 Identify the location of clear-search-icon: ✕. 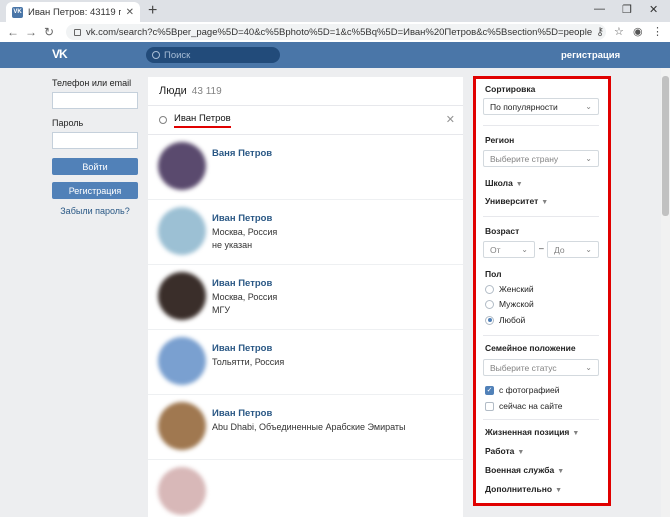
(450, 119).